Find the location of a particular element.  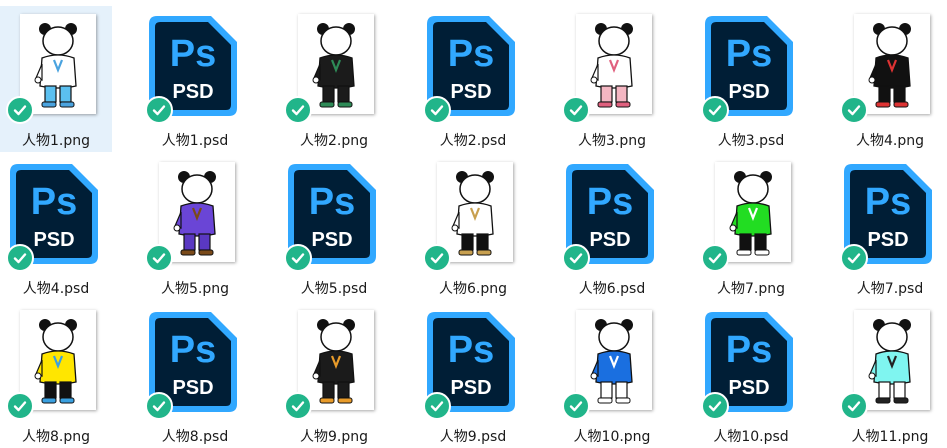

file-name-label: 人物4.png is located at coordinates (889, 141).